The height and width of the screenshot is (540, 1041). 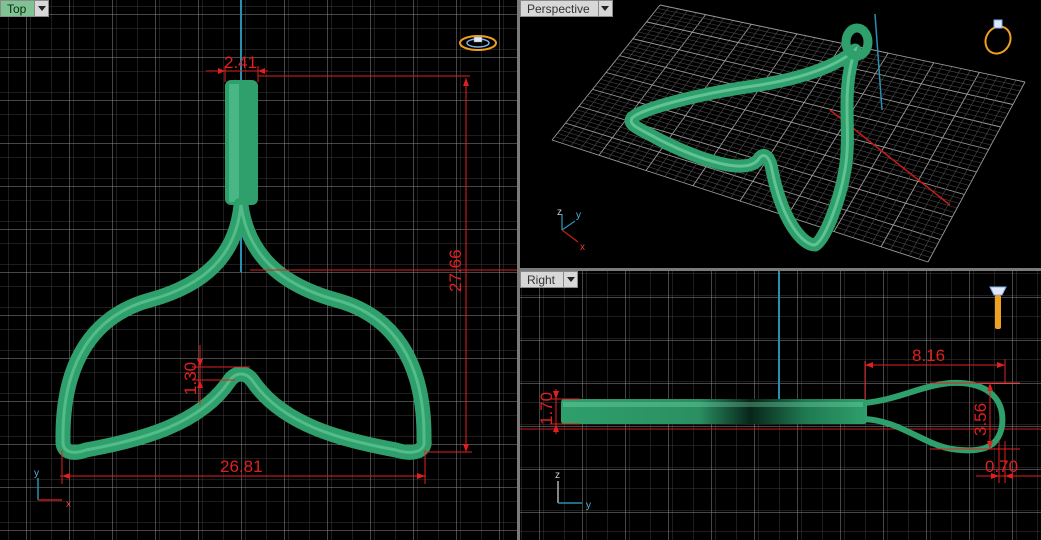 What do you see at coordinates (241, 466) in the screenshot?
I see `dim-tail-width: 26.81` at bounding box center [241, 466].